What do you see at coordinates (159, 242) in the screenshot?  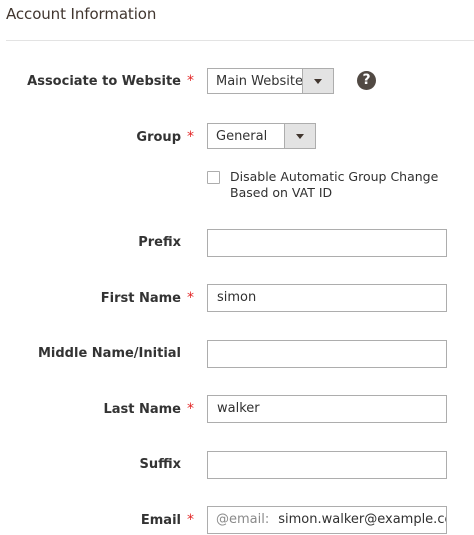 I see `prefix-label: Prefix` at bounding box center [159, 242].